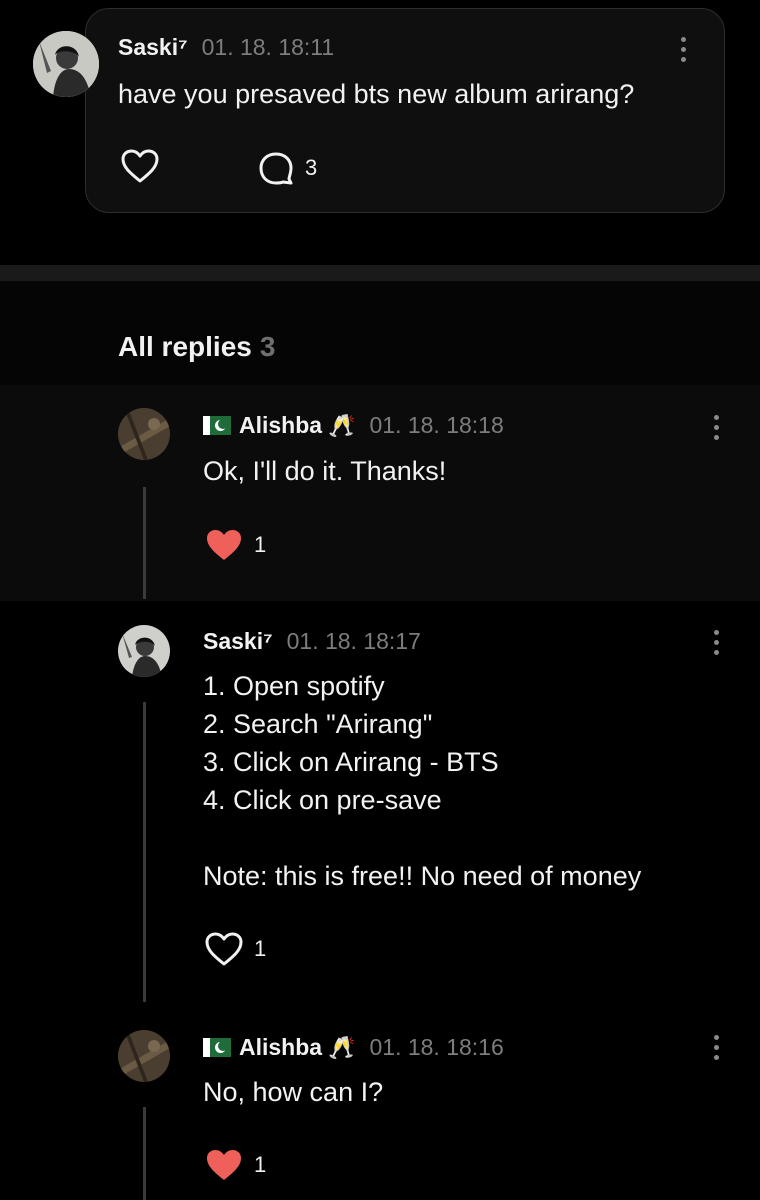 Image resolution: width=760 pixels, height=1200 pixels. I want to click on post-text: have you presaved bts new album arirang?, so click(376, 94).